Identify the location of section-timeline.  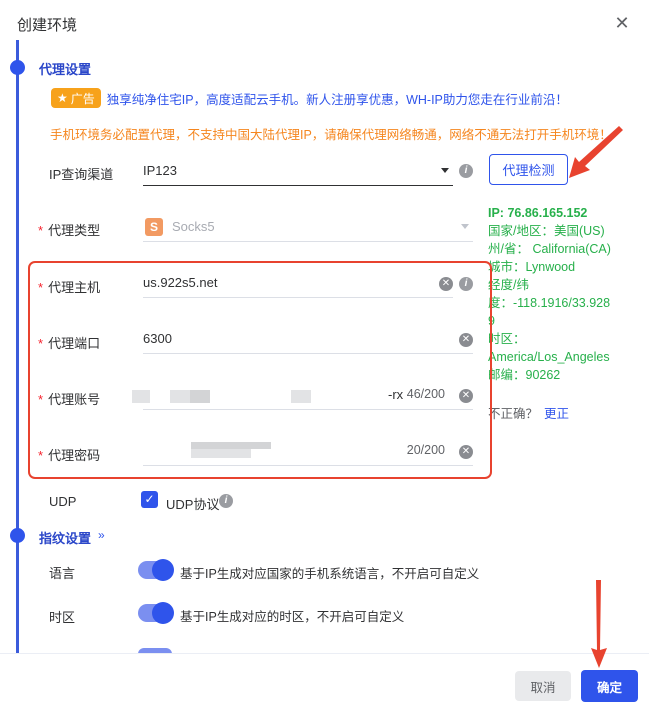
(17, 347).